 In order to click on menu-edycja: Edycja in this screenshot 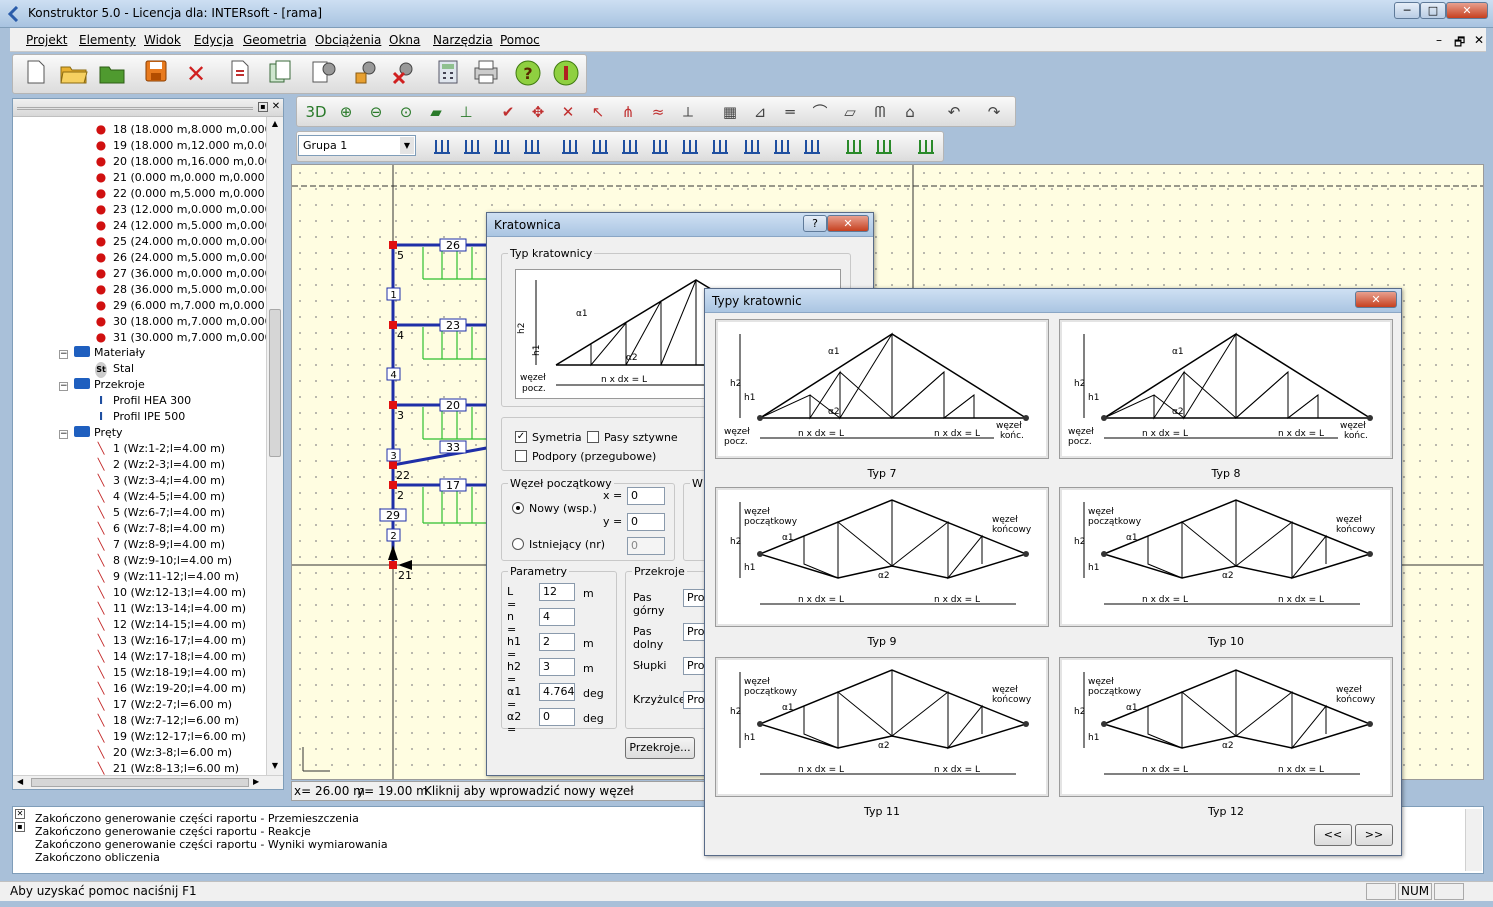, I will do `click(214, 40)`.